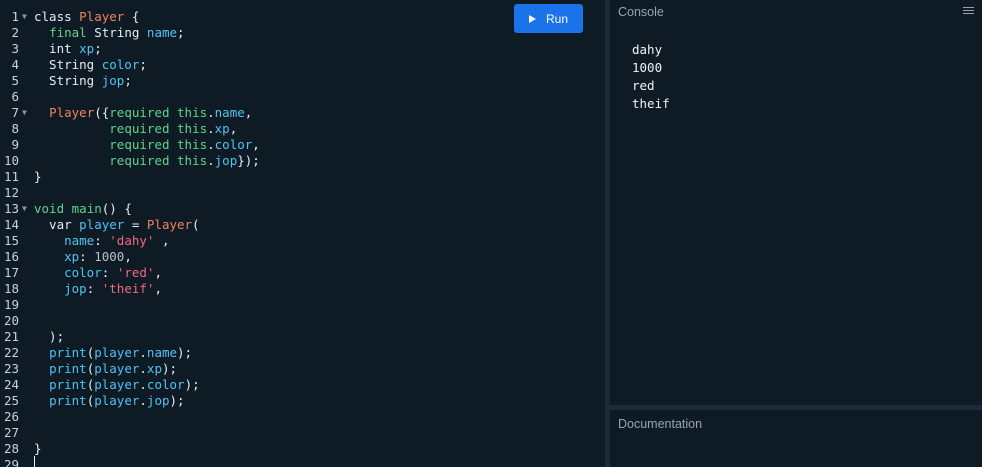 This screenshot has height=467, width=982. What do you see at coordinates (135, 224) in the screenshot?
I see `code-token: =` at bounding box center [135, 224].